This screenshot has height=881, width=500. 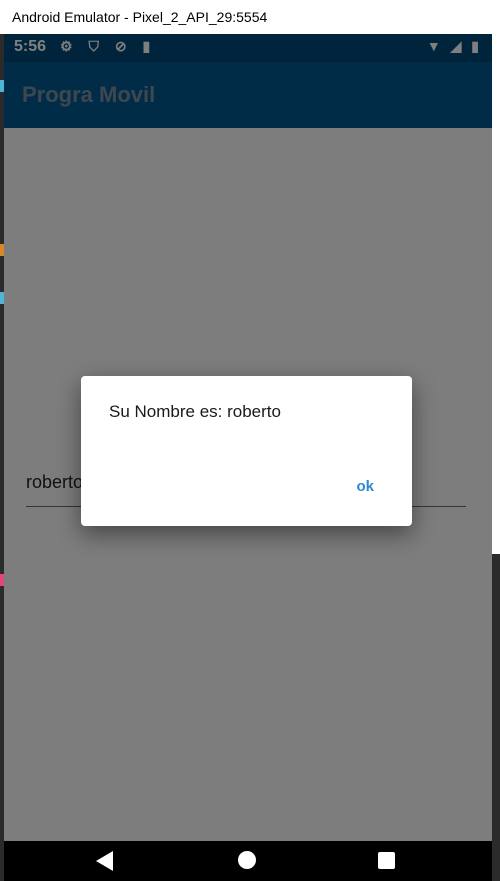 I want to click on recents-icon, so click(x=386, y=860).